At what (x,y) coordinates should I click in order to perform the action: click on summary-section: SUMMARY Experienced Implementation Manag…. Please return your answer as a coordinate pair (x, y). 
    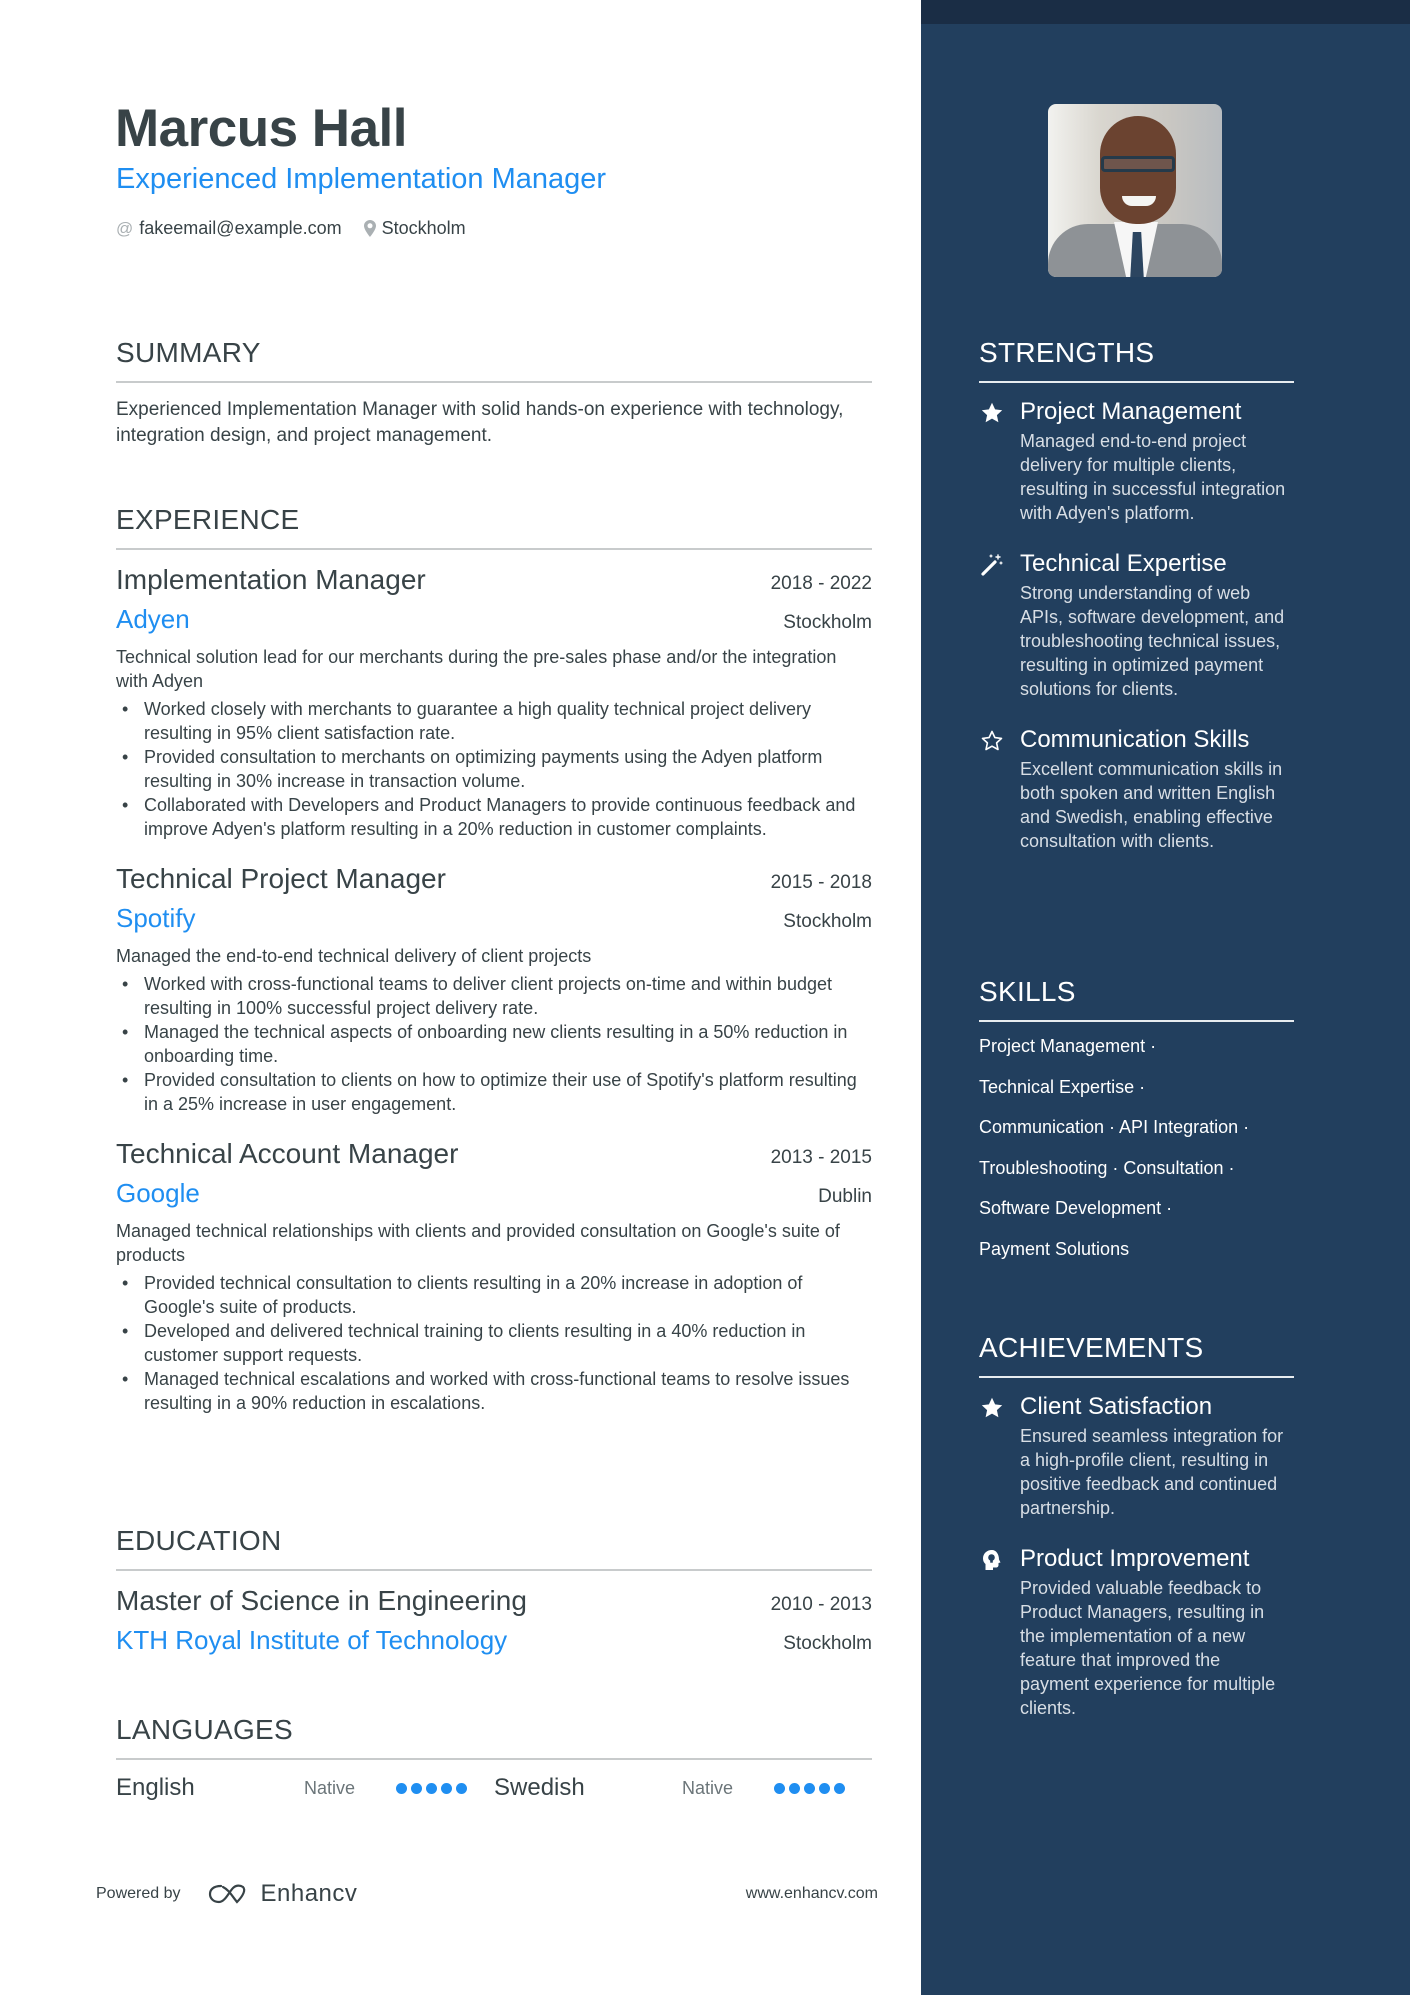
    Looking at the image, I should click on (494, 392).